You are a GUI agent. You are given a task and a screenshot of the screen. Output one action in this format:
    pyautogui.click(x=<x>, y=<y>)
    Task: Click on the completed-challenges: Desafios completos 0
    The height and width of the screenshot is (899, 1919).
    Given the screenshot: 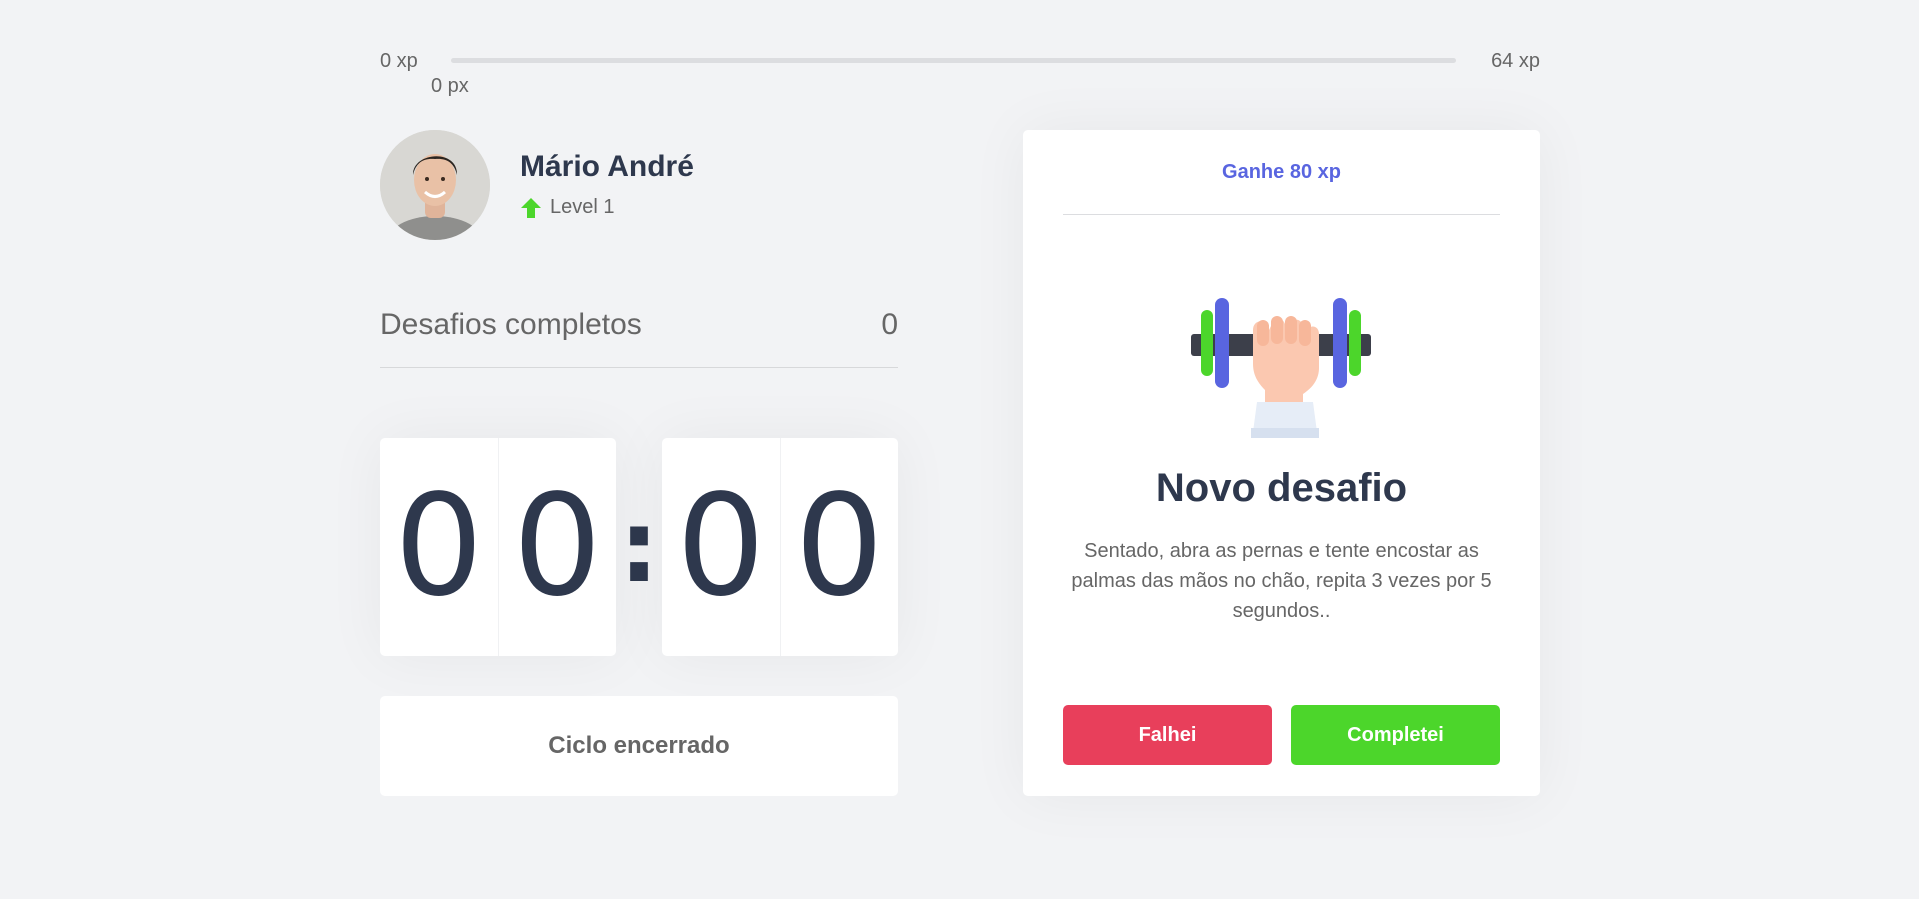 What is the action you would take?
    pyautogui.click(x=639, y=338)
    